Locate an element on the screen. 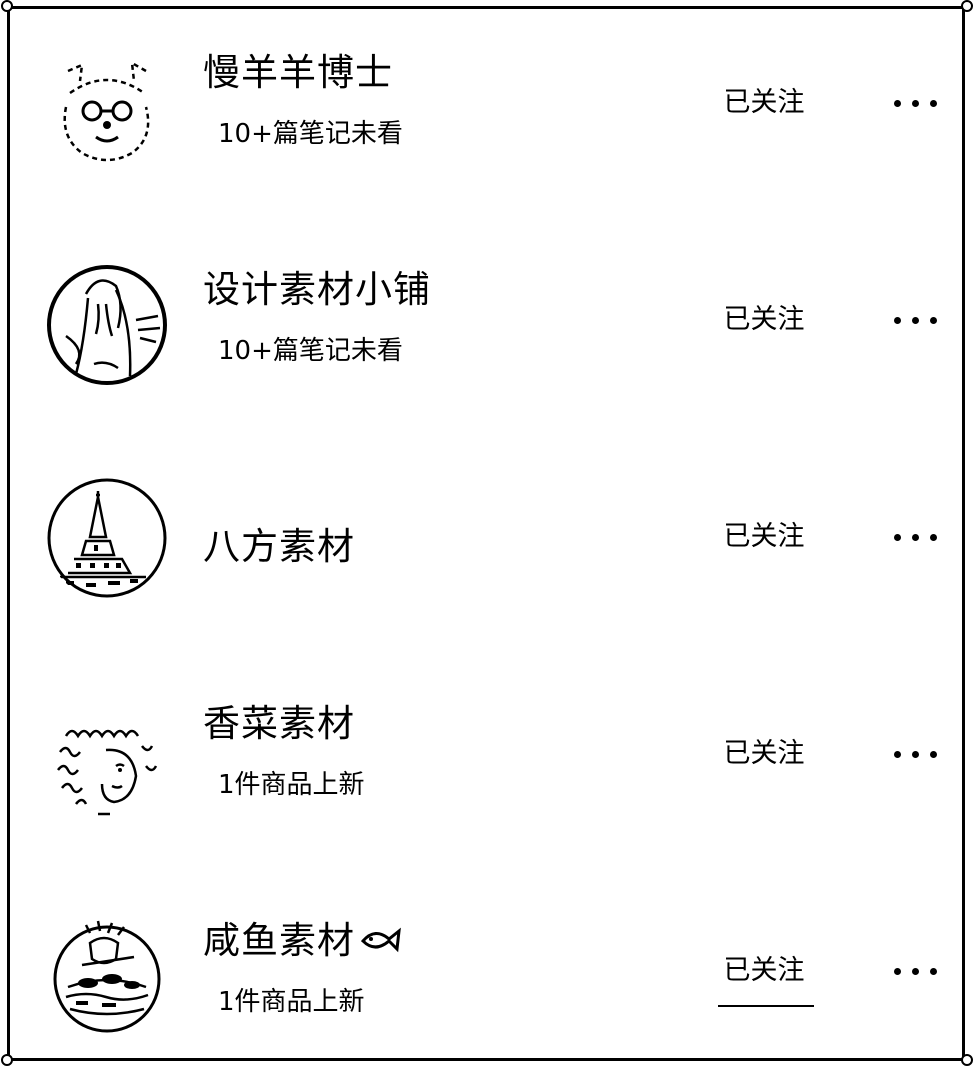 The width and height of the screenshot is (976, 1087). focus-underline is located at coordinates (766, 1006).